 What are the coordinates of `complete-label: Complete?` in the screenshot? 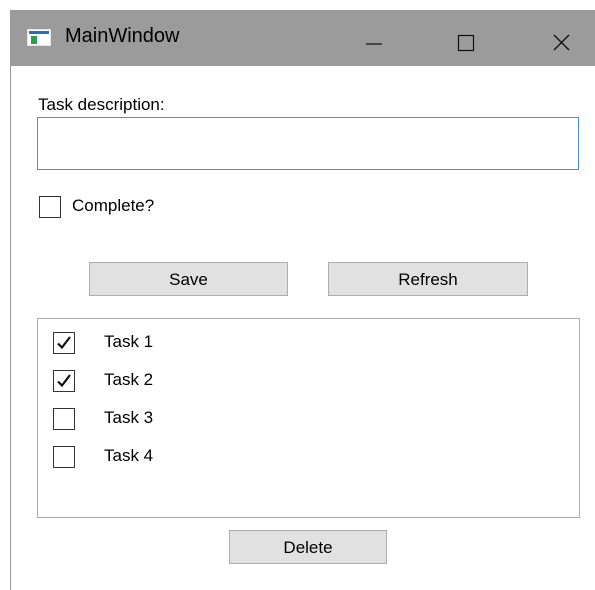 It's located at (113, 206).